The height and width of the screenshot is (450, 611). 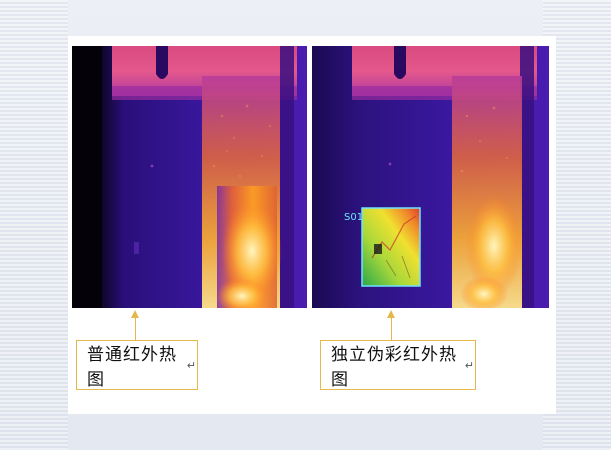 What do you see at coordinates (353, 217) in the screenshot?
I see `roi-label: S01` at bounding box center [353, 217].